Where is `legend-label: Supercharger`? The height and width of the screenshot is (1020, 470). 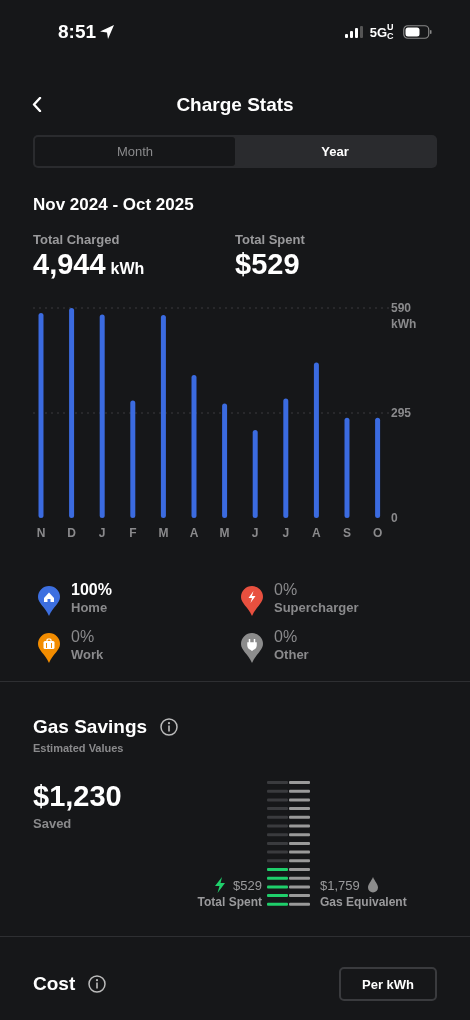
legend-label: Supercharger is located at coordinates (316, 607).